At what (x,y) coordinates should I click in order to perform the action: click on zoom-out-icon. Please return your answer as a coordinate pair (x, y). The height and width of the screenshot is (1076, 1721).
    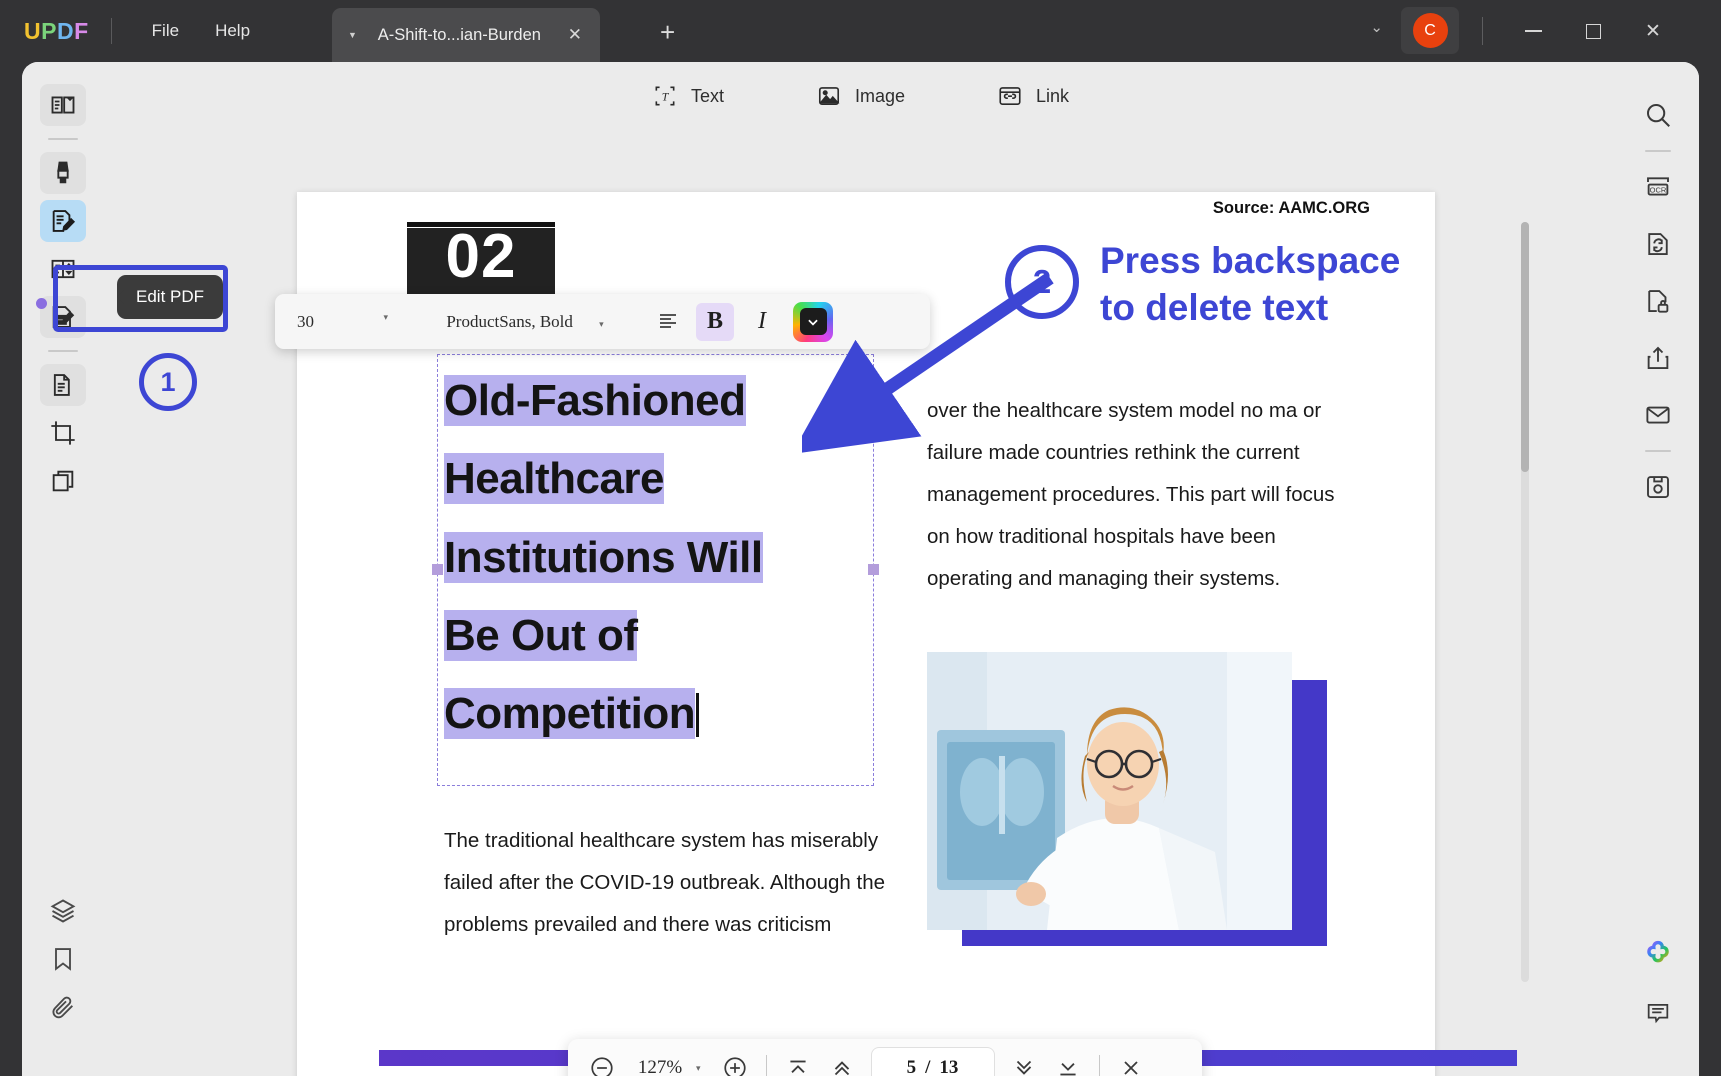
    Looking at the image, I should click on (602, 1066).